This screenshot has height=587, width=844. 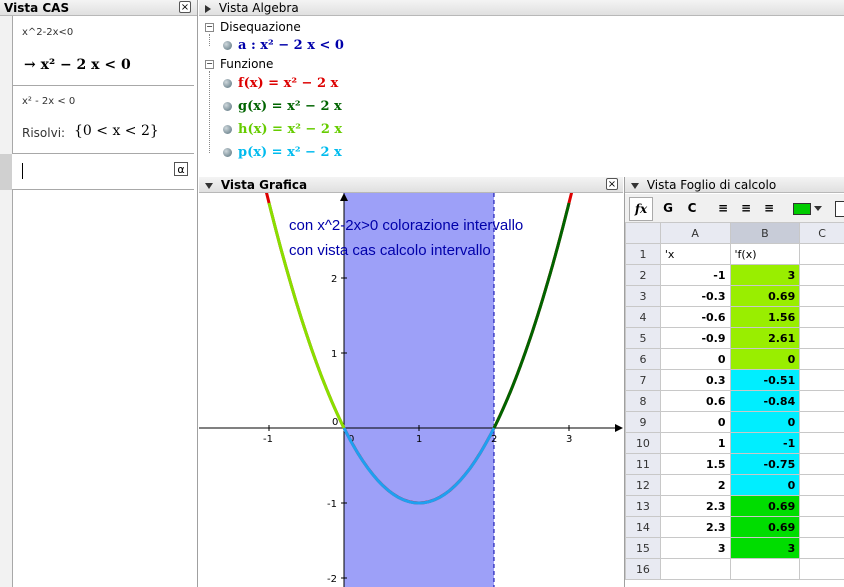 I want to click on row-number: 15, so click(x=643, y=548).